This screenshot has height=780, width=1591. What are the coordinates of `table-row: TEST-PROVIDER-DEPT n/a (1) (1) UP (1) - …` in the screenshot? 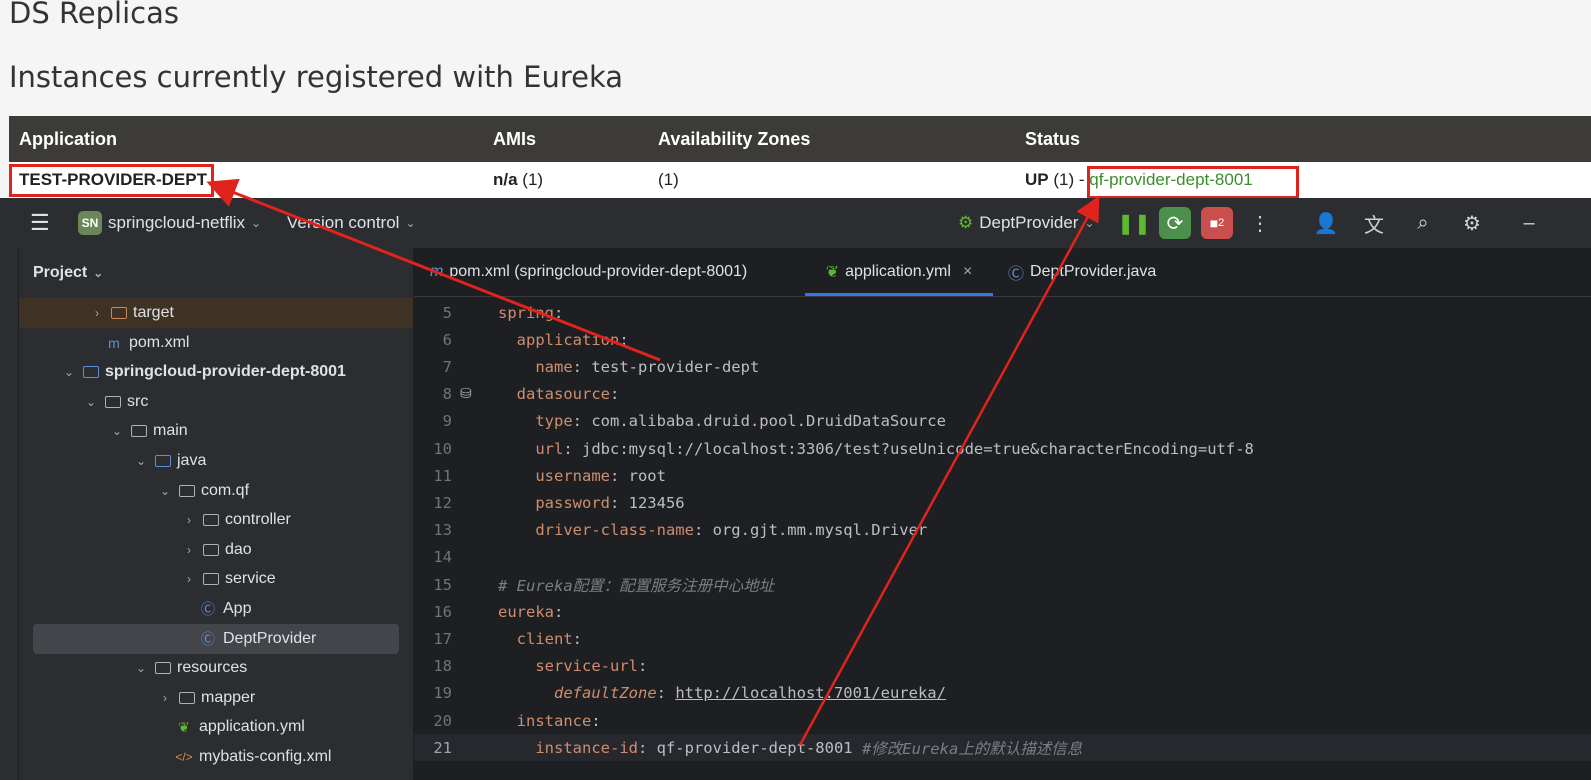 It's located at (800, 180).